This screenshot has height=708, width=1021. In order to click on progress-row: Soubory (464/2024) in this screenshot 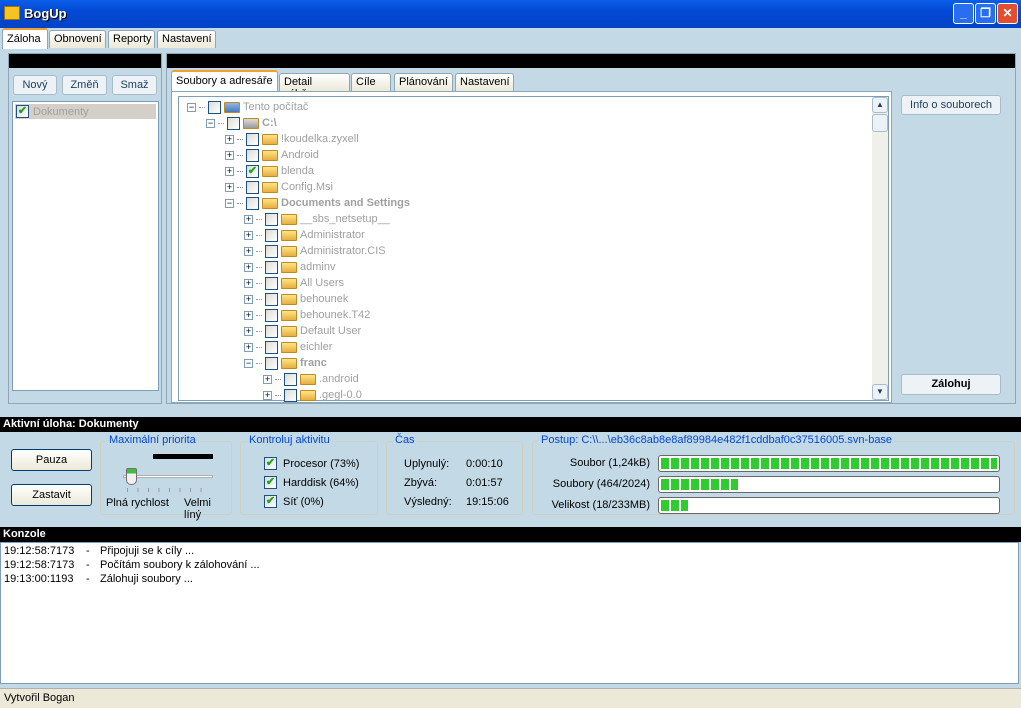, I will do `click(774, 484)`.